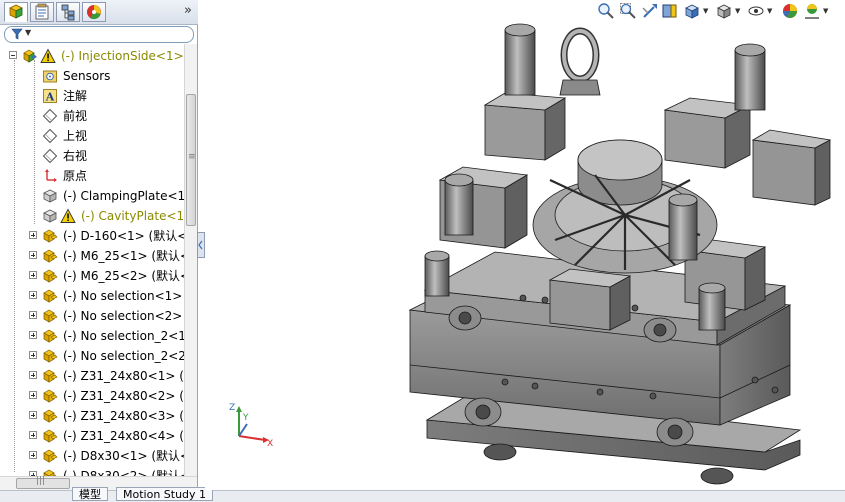  Describe the element at coordinates (123, 436) in the screenshot. I see `tree-item-label: (-) Z31_24x80<4> (默` at that location.